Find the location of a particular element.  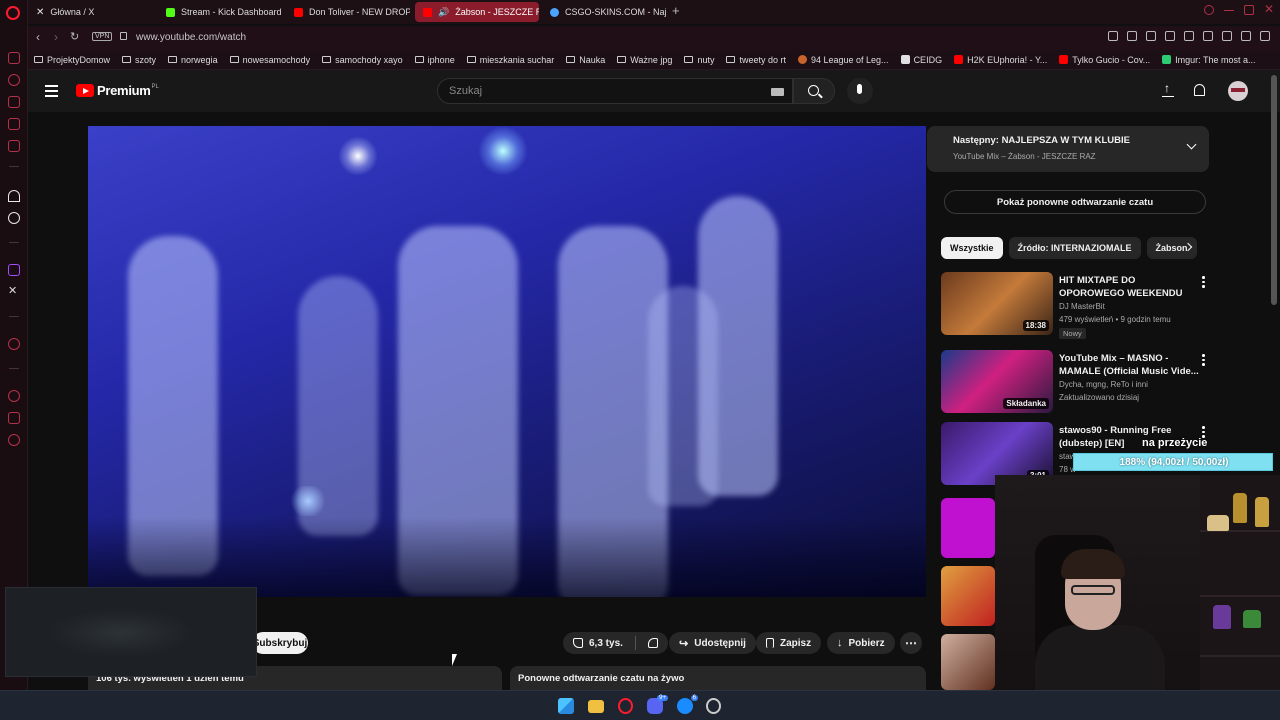

notifications-icon is located at coordinates (1199, 90).